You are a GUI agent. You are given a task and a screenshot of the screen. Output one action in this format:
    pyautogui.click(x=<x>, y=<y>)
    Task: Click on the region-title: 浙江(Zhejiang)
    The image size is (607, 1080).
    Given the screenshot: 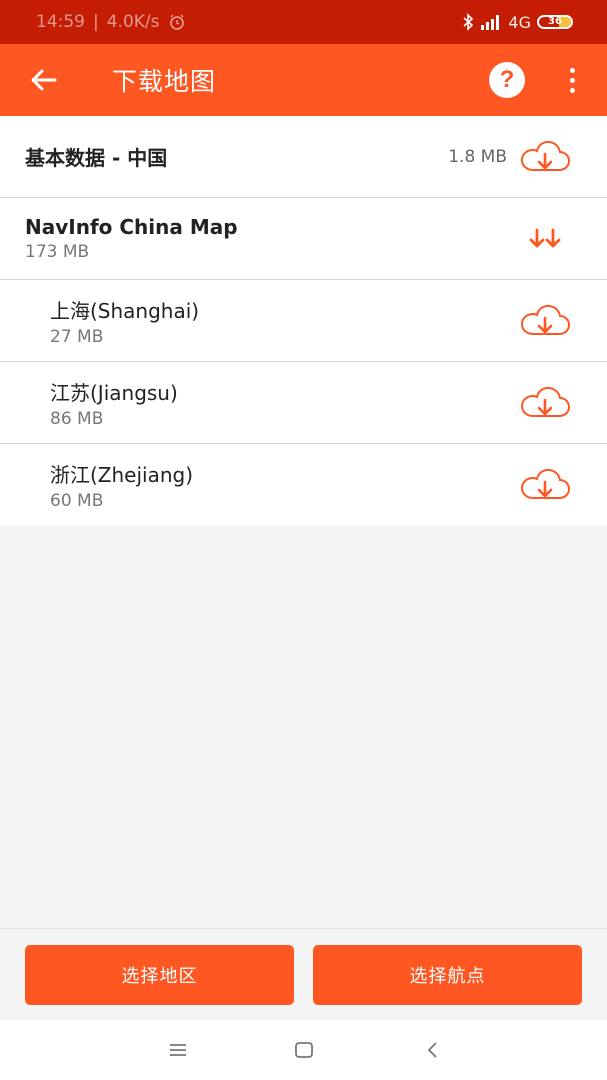 What is the action you would take?
    pyautogui.click(x=122, y=475)
    